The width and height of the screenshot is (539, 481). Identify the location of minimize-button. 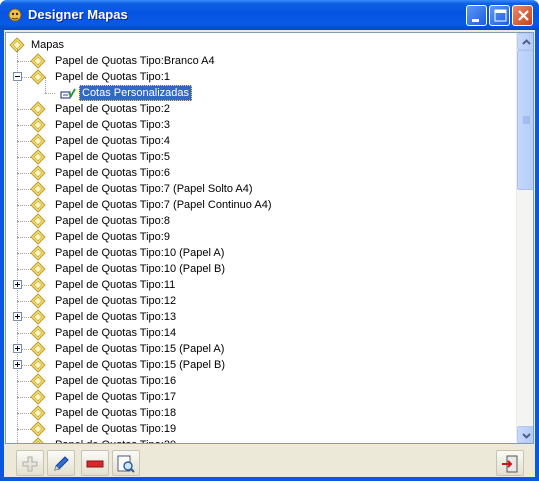
(476, 15).